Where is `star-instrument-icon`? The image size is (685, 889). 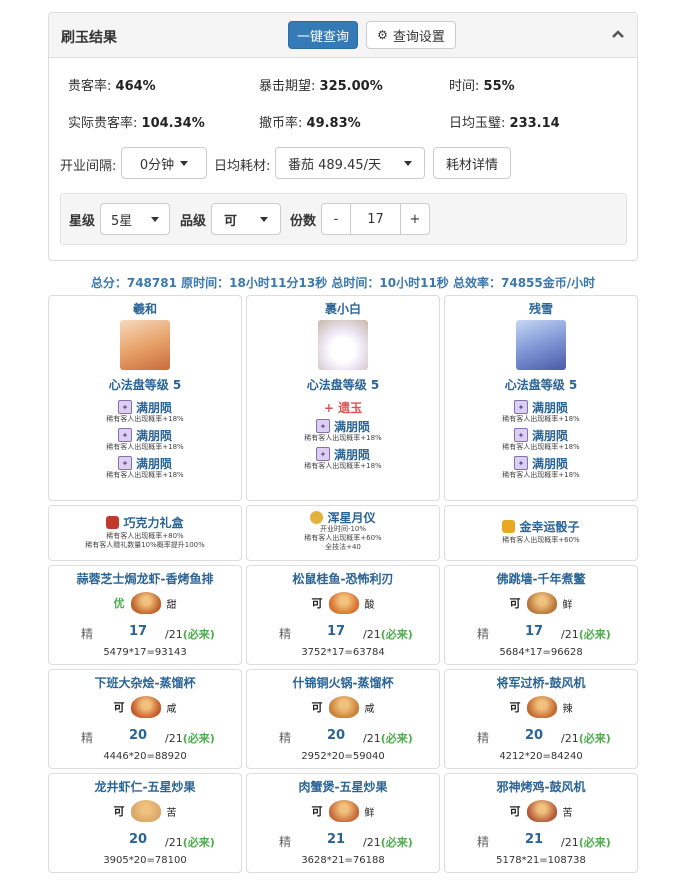
star-instrument-icon is located at coordinates (317, 517).